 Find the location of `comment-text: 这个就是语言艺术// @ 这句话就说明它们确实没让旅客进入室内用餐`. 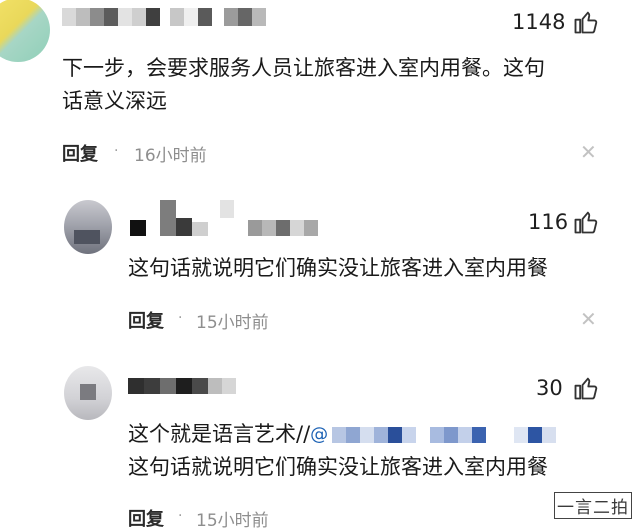

comment-text: 这个就是语言艺术// @ 这句话就说明它们确实没让旅客进入室内用餐 is located at coordinates (368, 451).